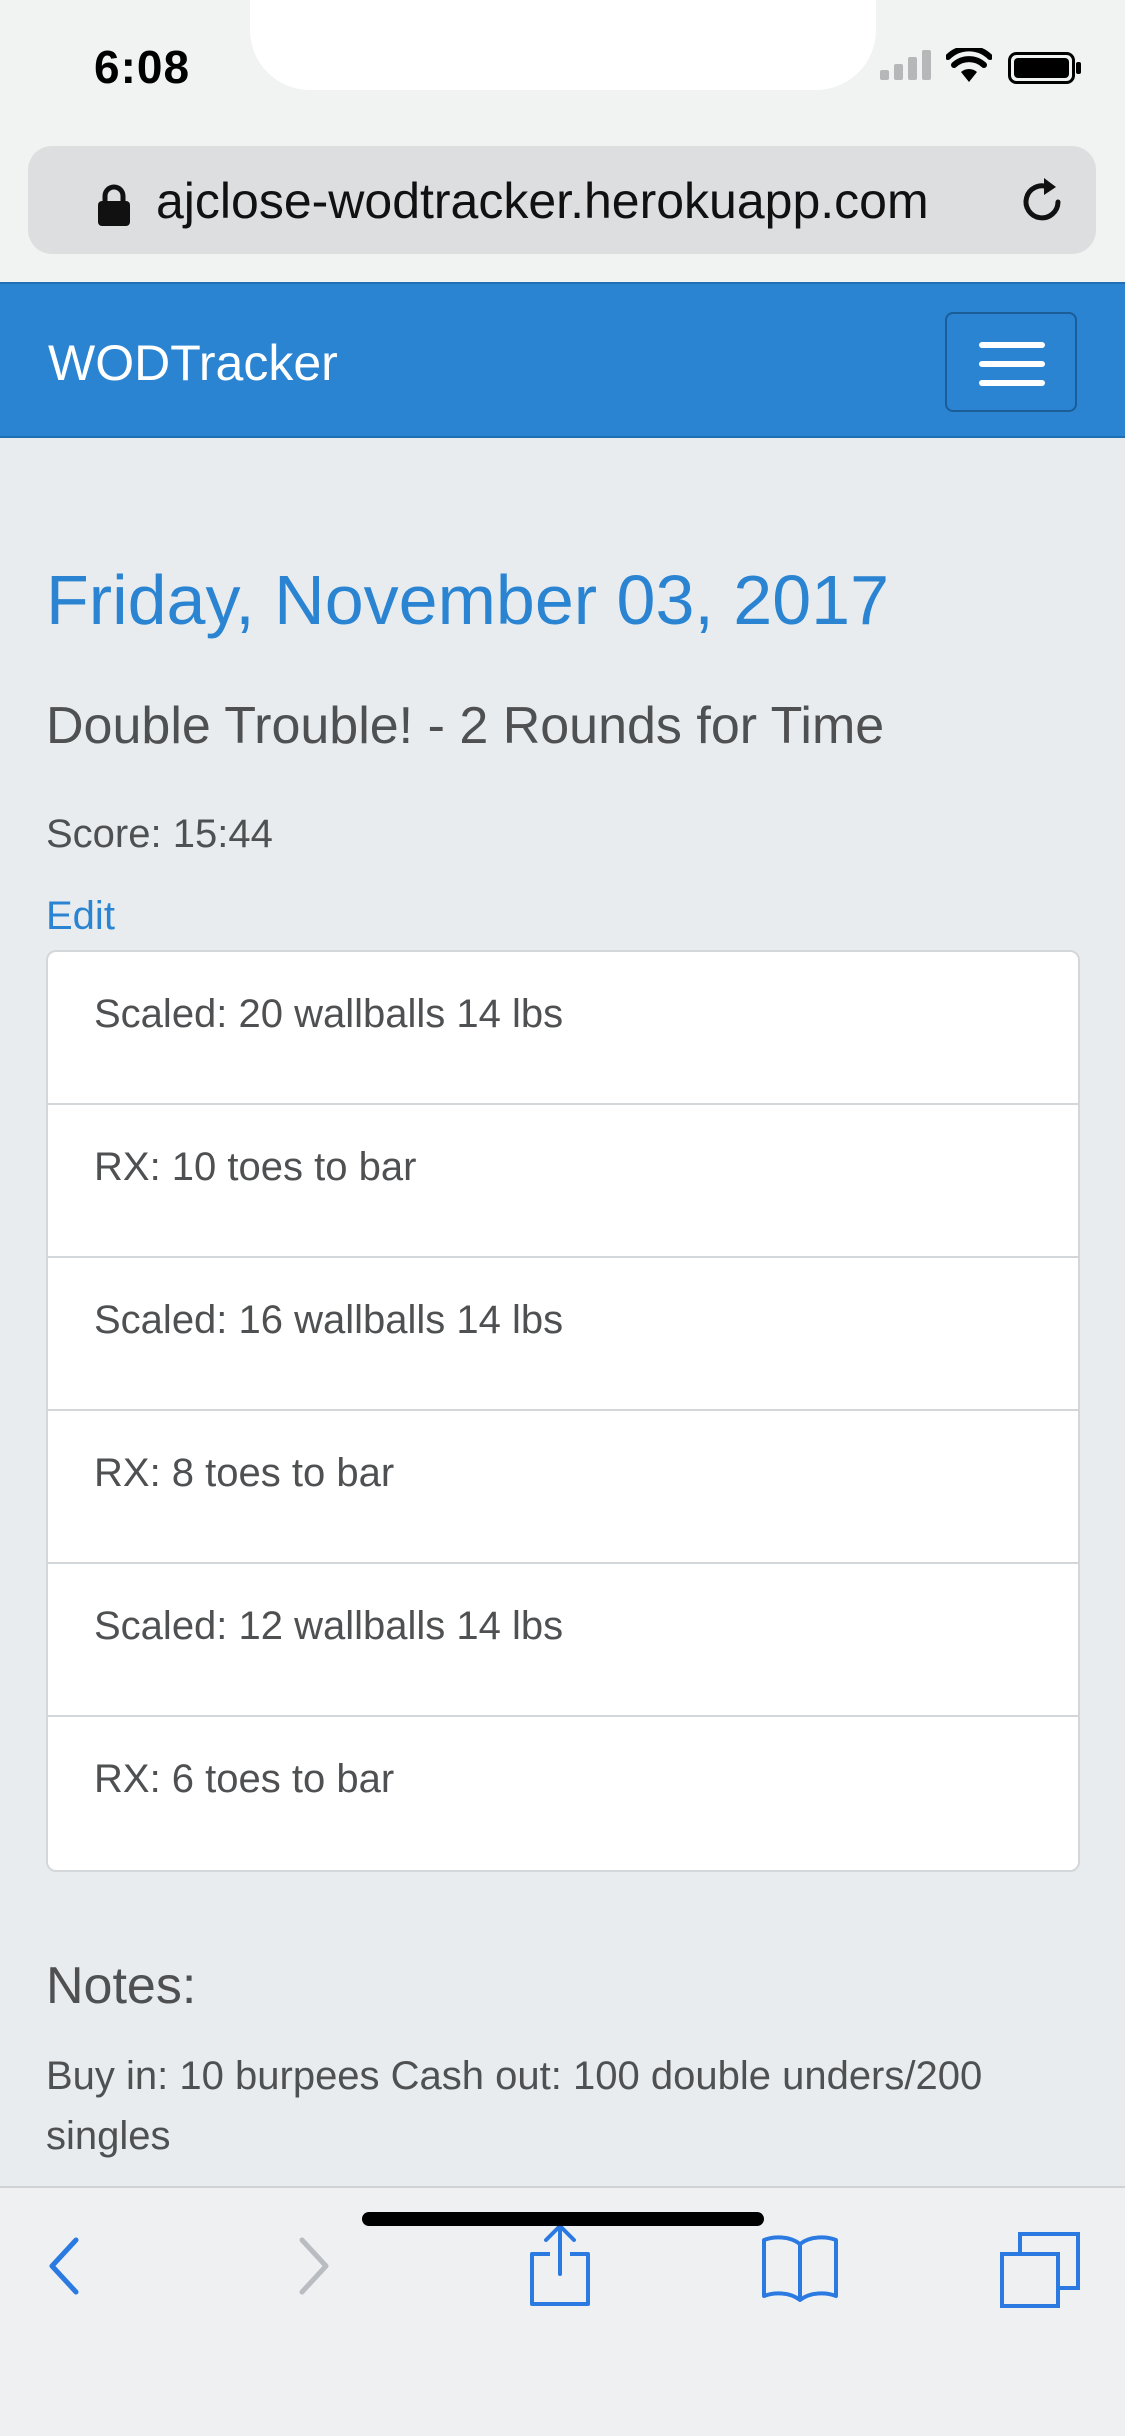 The image size is (1125, 2436). Describe the element at coordinates (468, 600) in the screenshot. I see `workout-date: Friday, November 03, 2017` at that location.